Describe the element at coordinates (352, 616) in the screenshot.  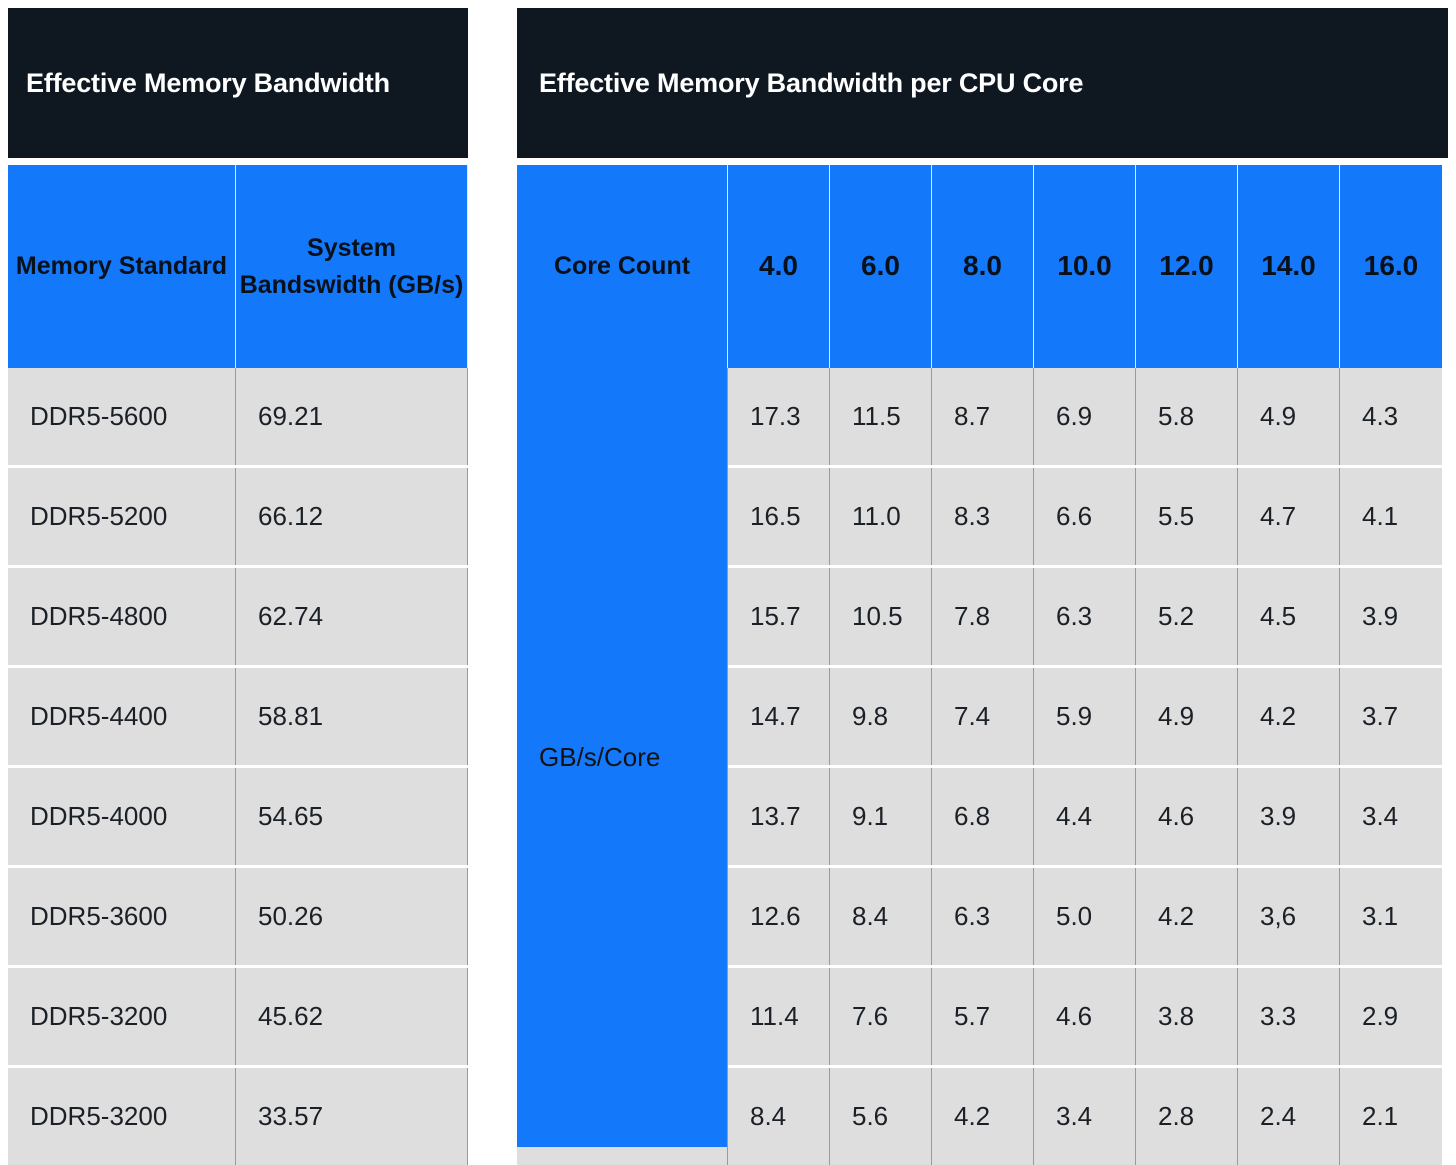
I see `cell-system-bandwidth: 62.74` at that location.